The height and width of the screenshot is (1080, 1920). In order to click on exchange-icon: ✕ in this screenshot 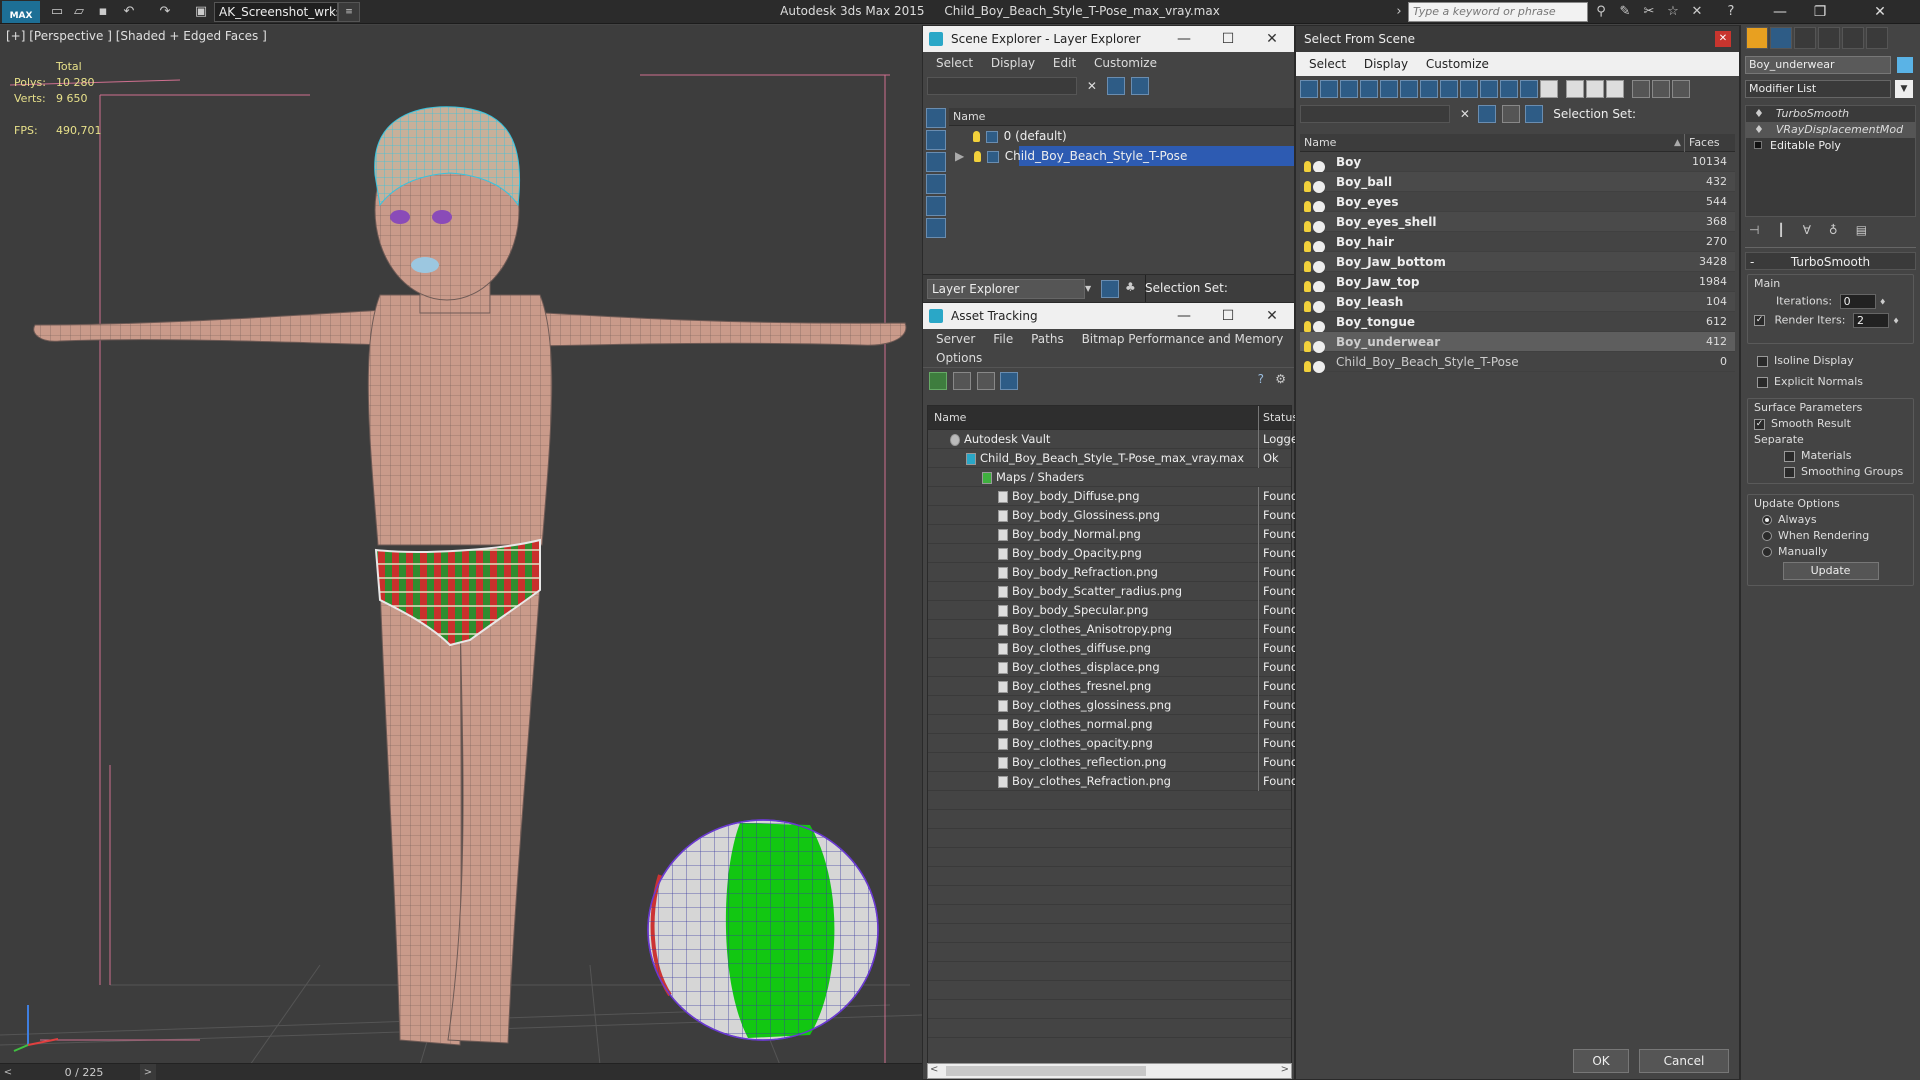, I will do `click(1697, 12)`.